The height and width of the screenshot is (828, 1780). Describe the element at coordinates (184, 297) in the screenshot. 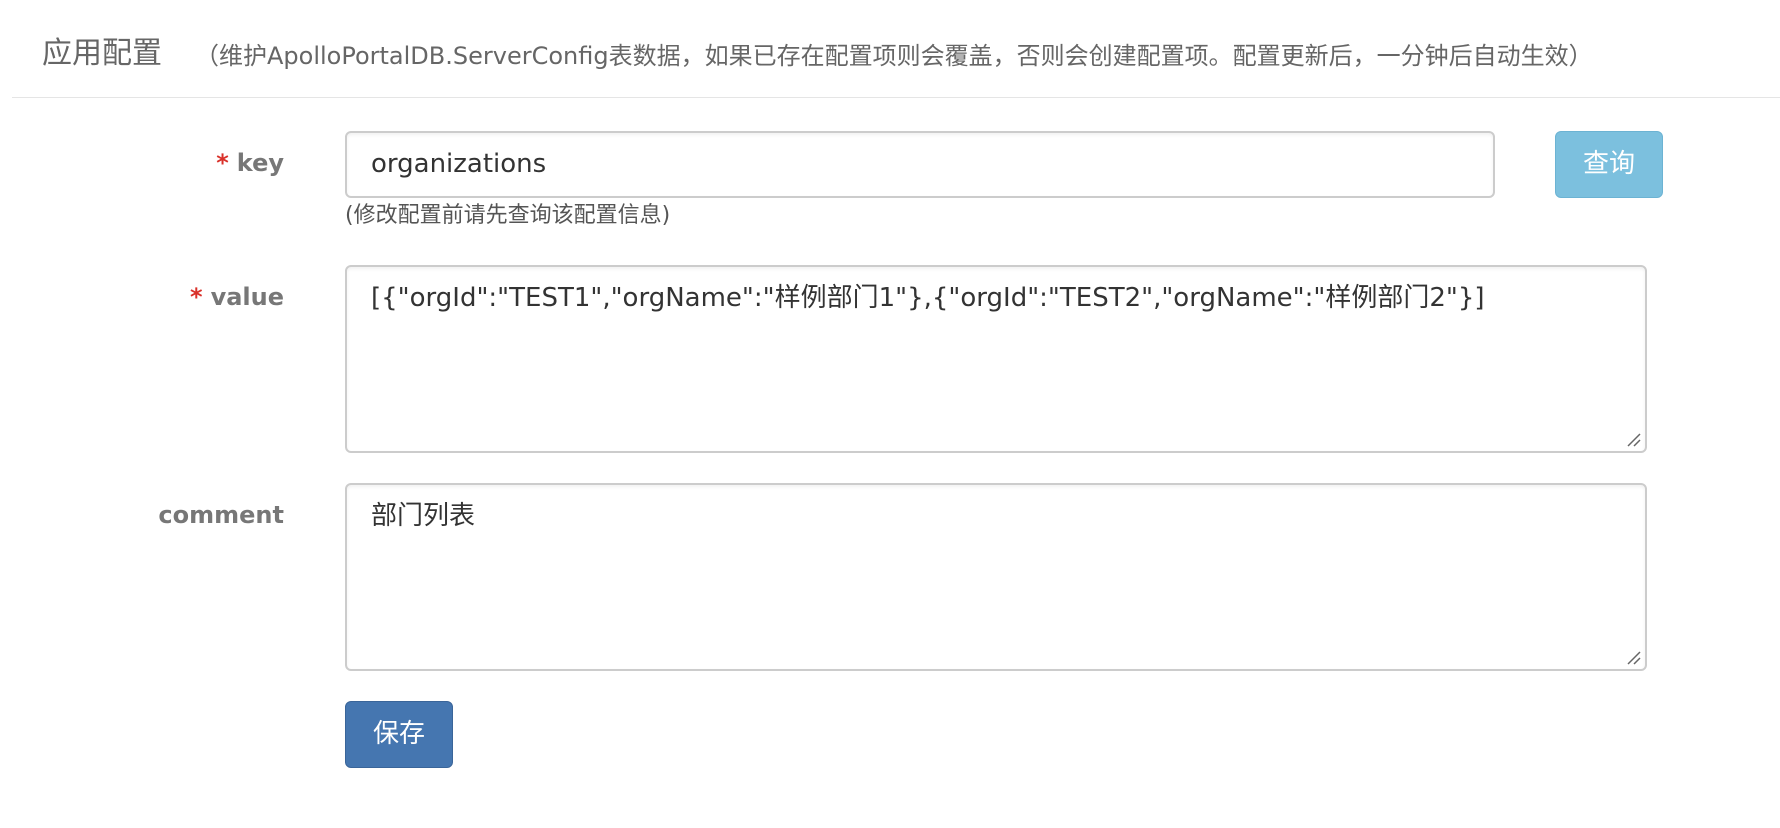

I see `value-label: * value` at that location.